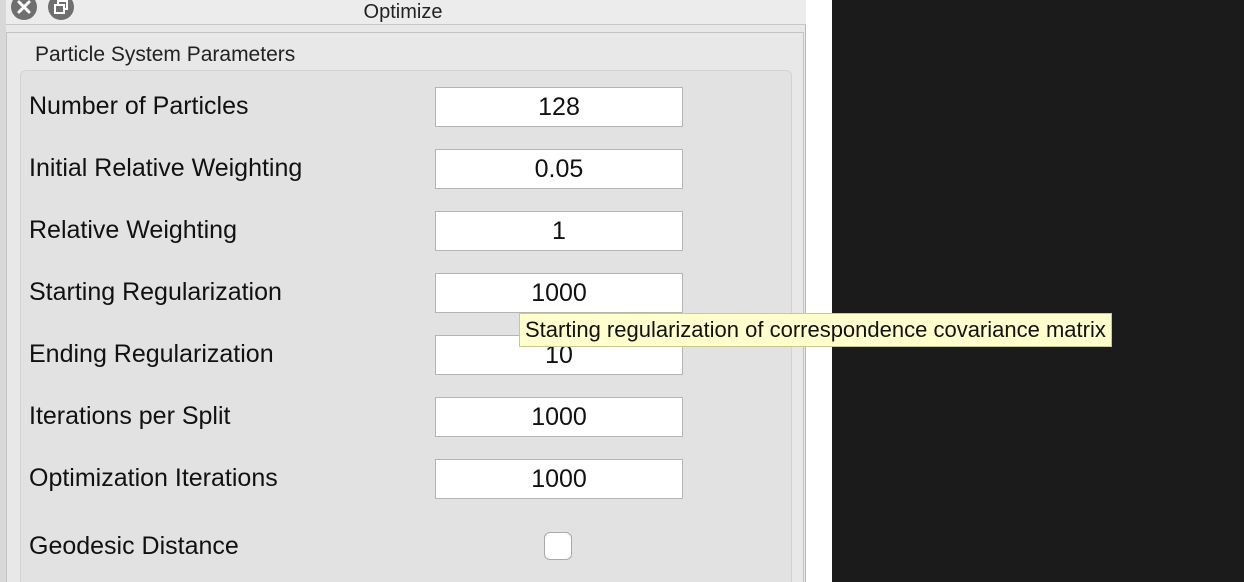 This screenshot has height=582, width=1244. What do you see at coordinates (153, 478) in the screenshot?
I see `optimization-iterations-label: Optimization Iterations` at bounding box center [153, 478].